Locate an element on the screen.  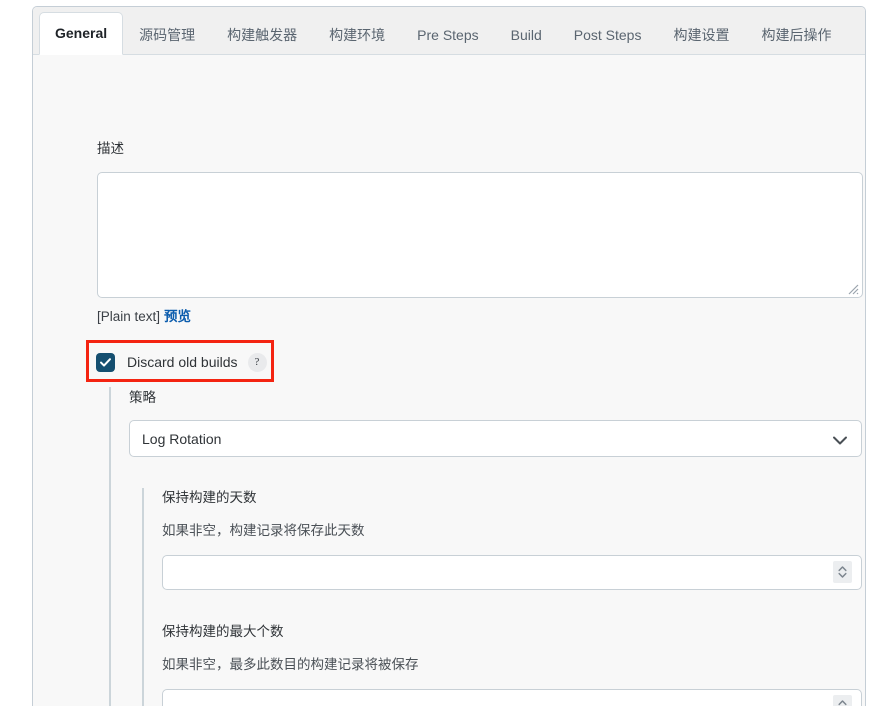
tab-build-environment: 构建环境 is located at coordinates (357, 35).